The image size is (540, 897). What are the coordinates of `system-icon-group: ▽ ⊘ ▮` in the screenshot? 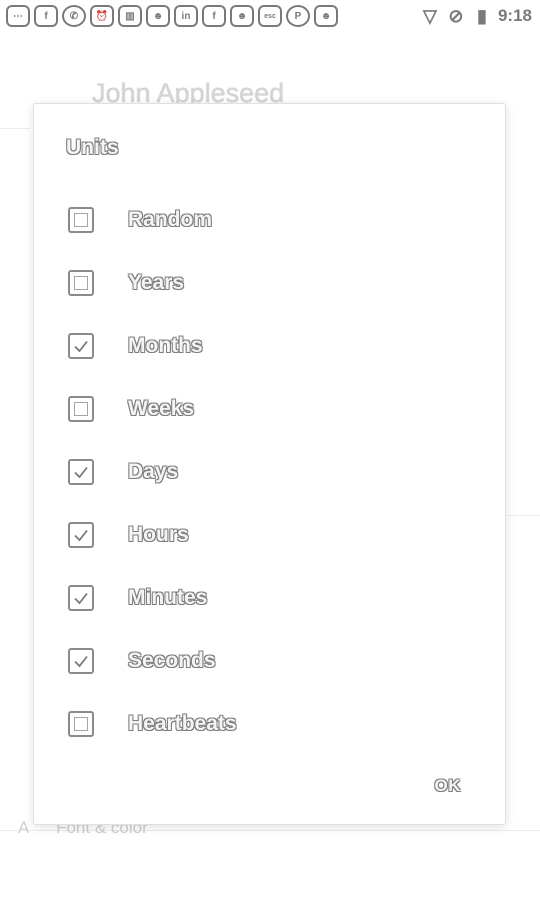 It's located at (456, 16).